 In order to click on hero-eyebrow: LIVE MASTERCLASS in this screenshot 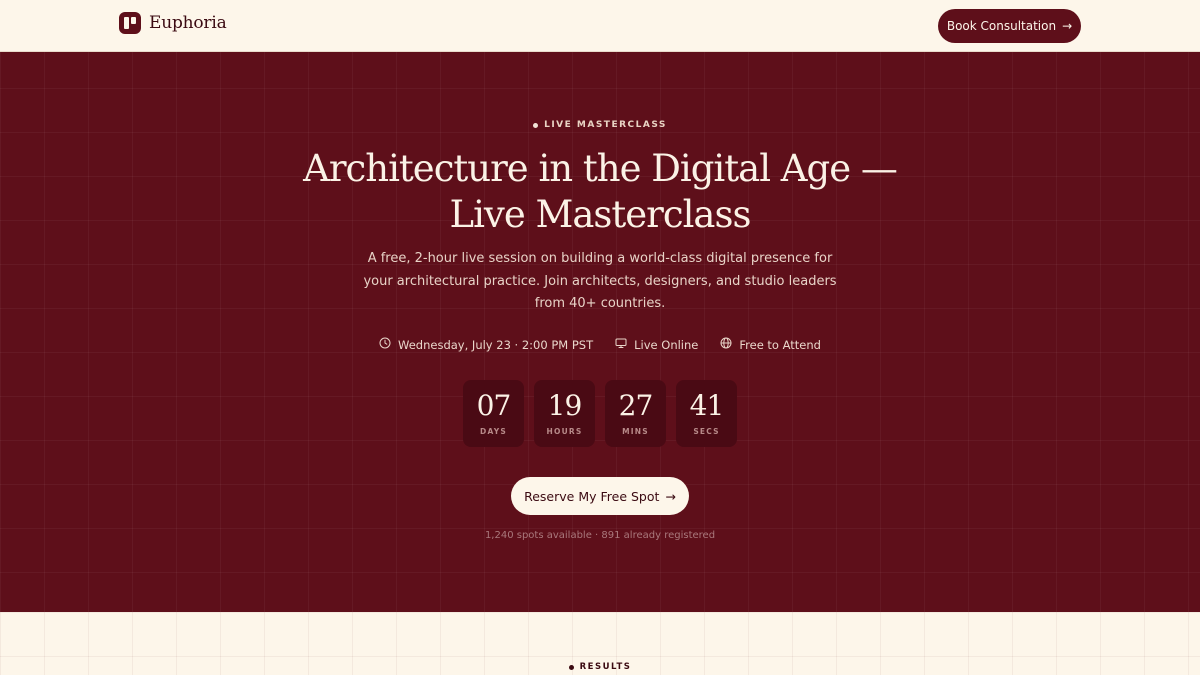, I will do `click(600, 125)`.